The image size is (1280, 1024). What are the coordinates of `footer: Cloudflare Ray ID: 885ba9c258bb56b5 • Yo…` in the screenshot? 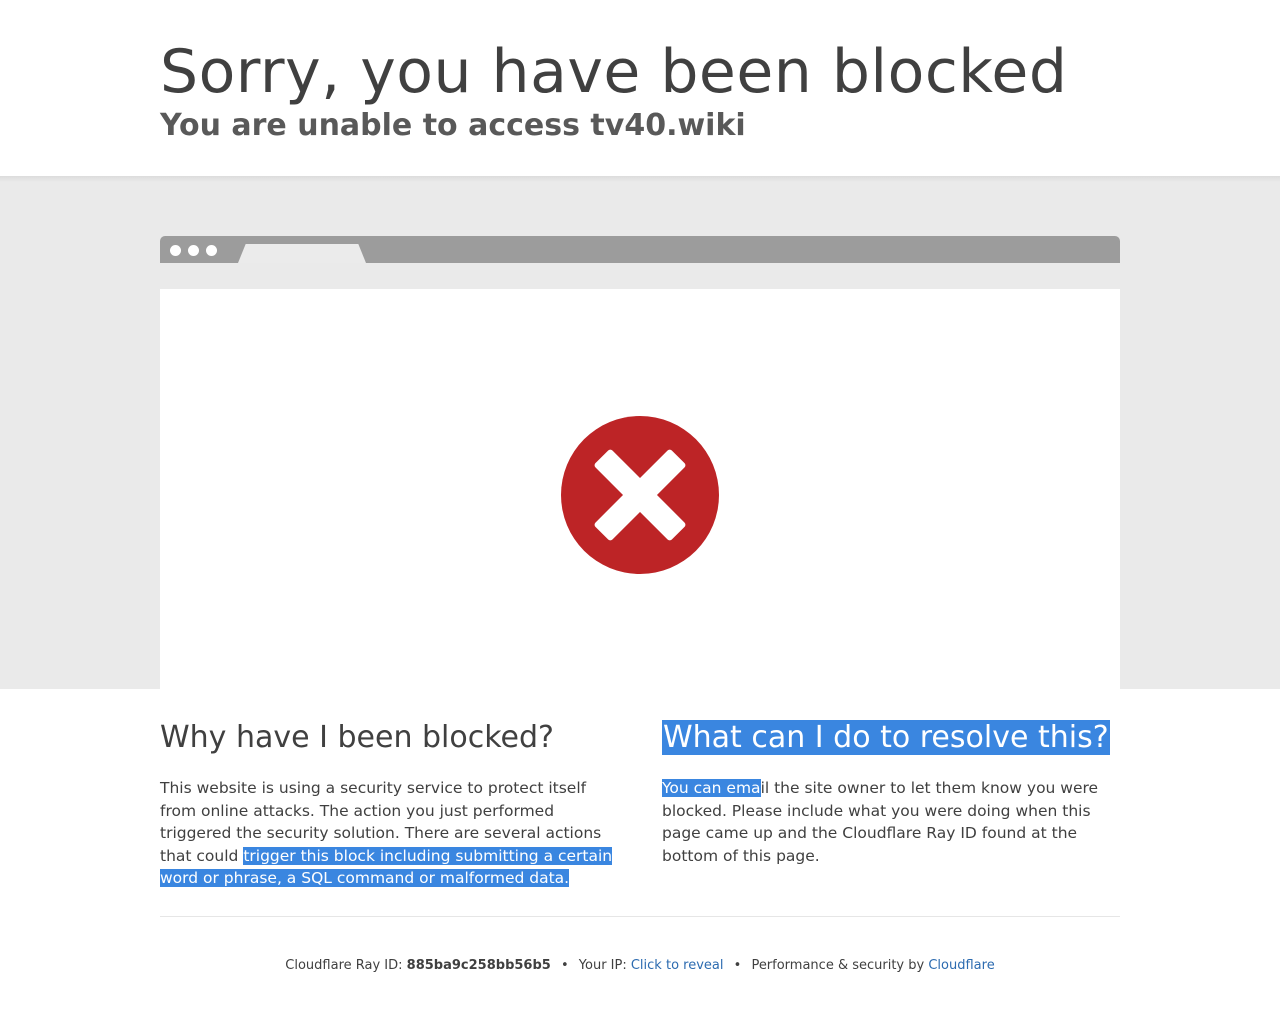 It's located at (640, 966).